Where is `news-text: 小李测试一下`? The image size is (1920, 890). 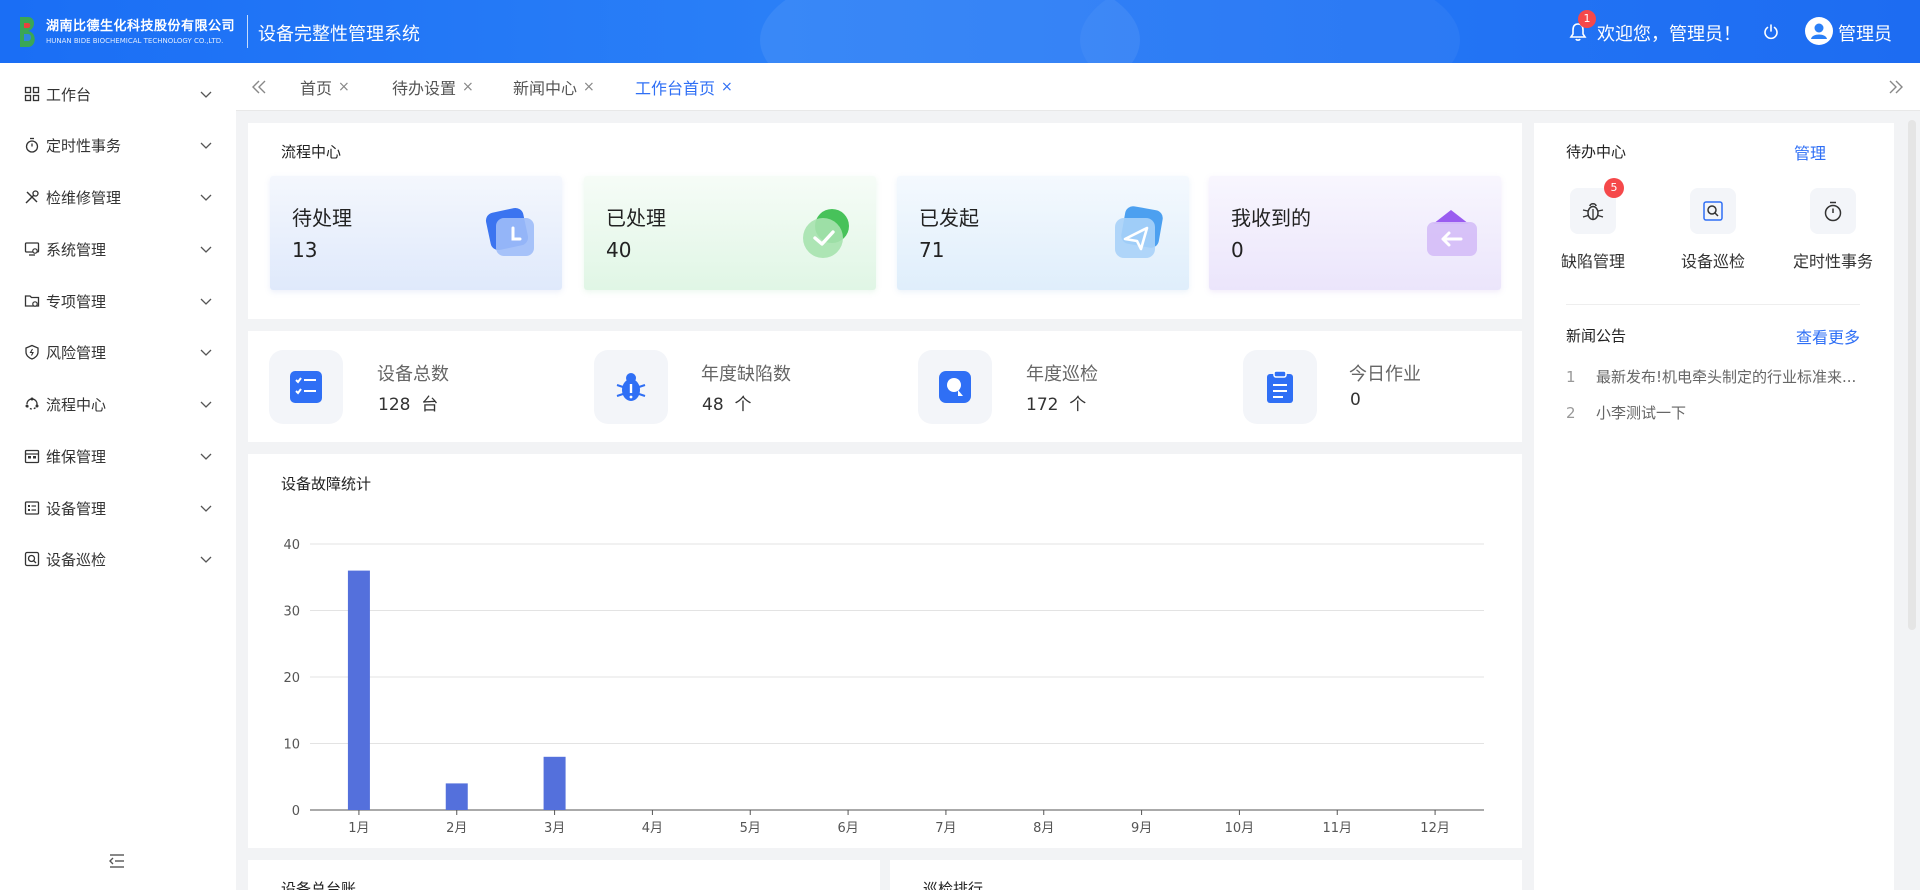
news-text: 小李测试一下 is located at coordinates (1641, 413).